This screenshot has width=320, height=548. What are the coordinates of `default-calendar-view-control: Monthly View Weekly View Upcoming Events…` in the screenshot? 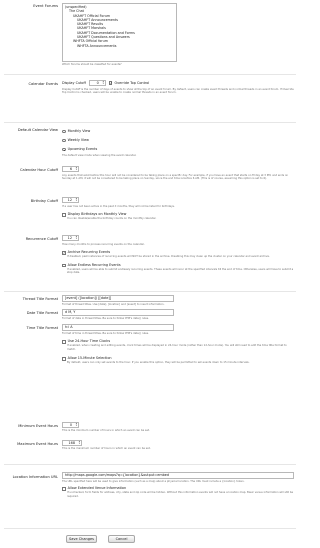 It's located at (178, 142).